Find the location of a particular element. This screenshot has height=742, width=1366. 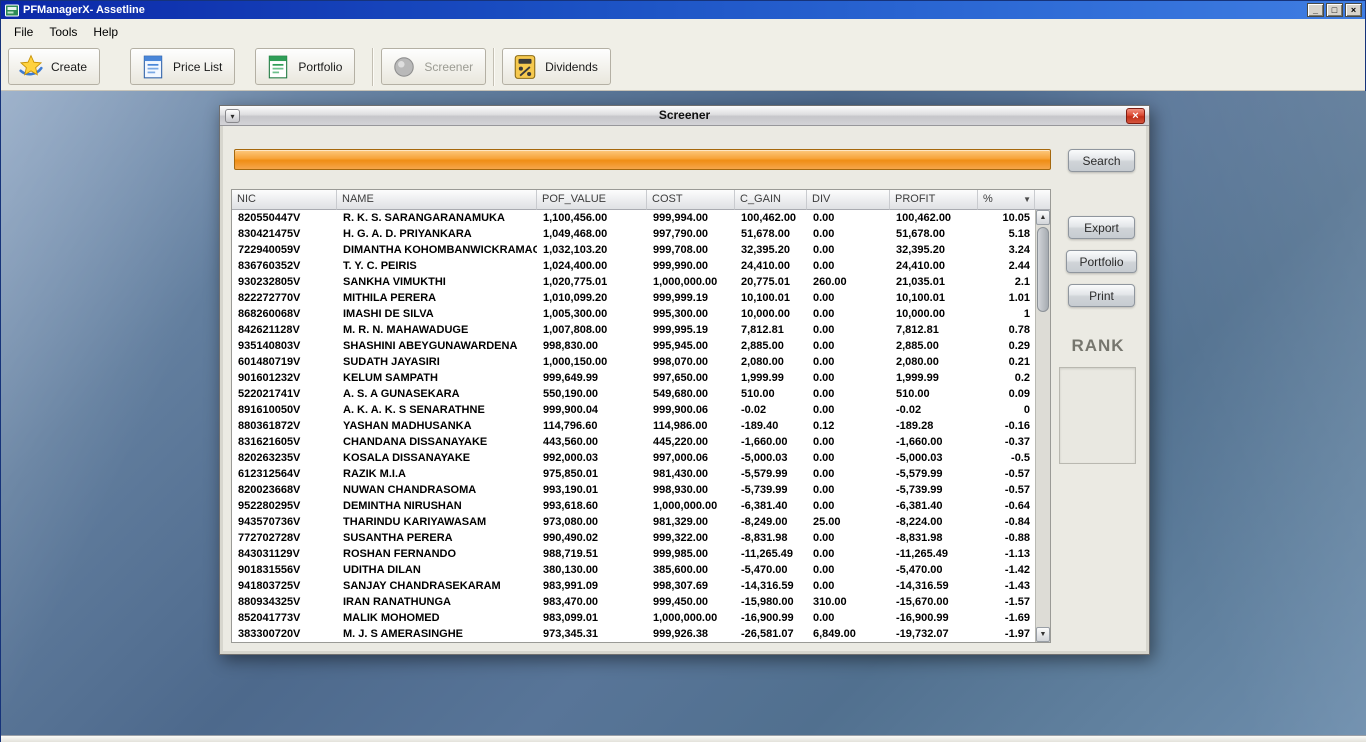

print-button: Print is located at coordinates (1101, 295).